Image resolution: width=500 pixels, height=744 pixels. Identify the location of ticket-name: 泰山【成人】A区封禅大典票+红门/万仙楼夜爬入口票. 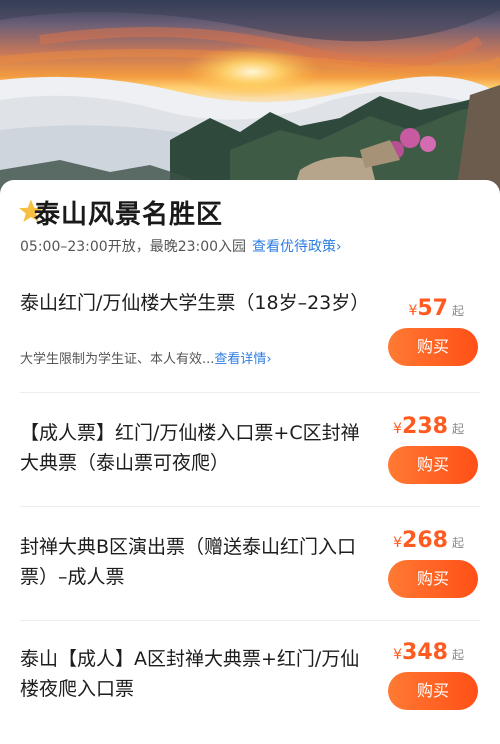
(190, 674).